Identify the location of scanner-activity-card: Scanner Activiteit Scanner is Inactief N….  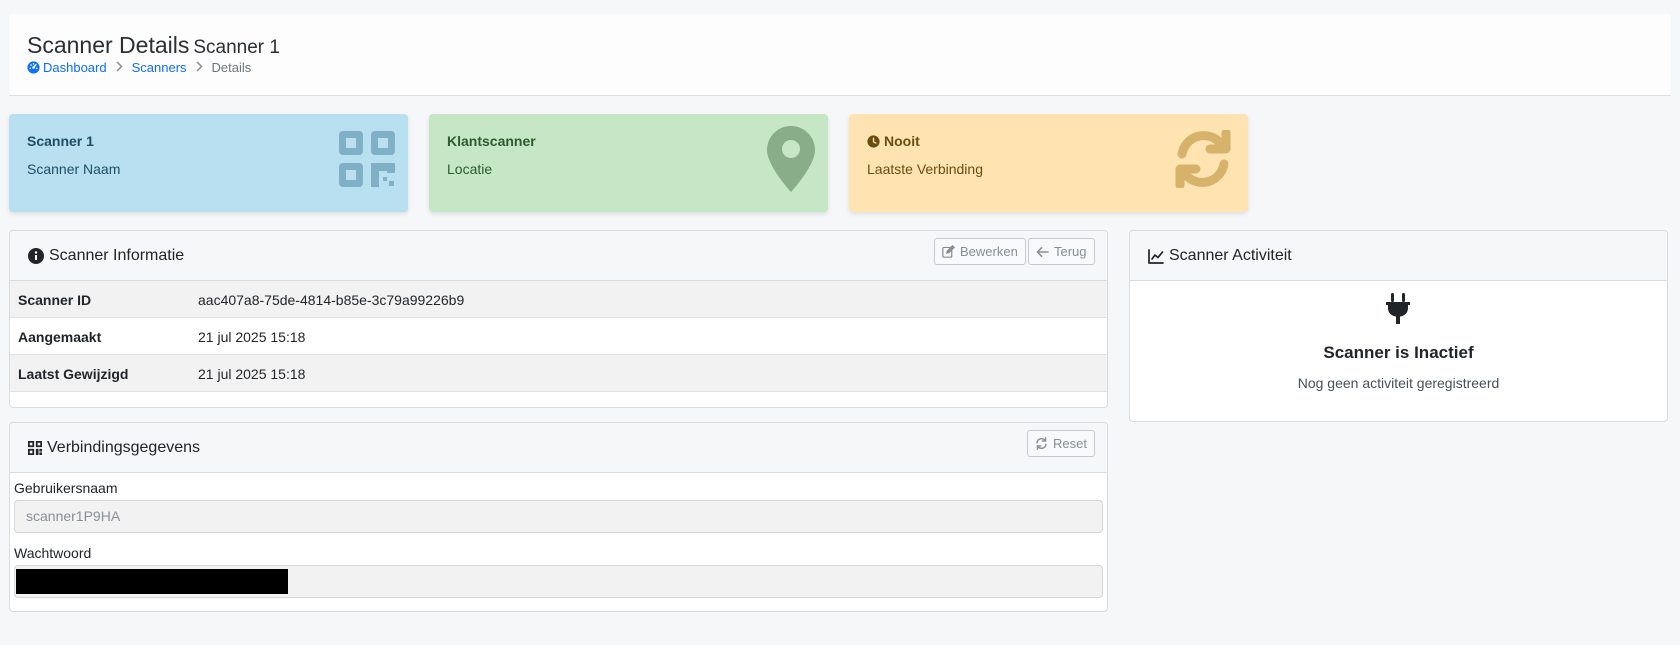
(1398, 326).